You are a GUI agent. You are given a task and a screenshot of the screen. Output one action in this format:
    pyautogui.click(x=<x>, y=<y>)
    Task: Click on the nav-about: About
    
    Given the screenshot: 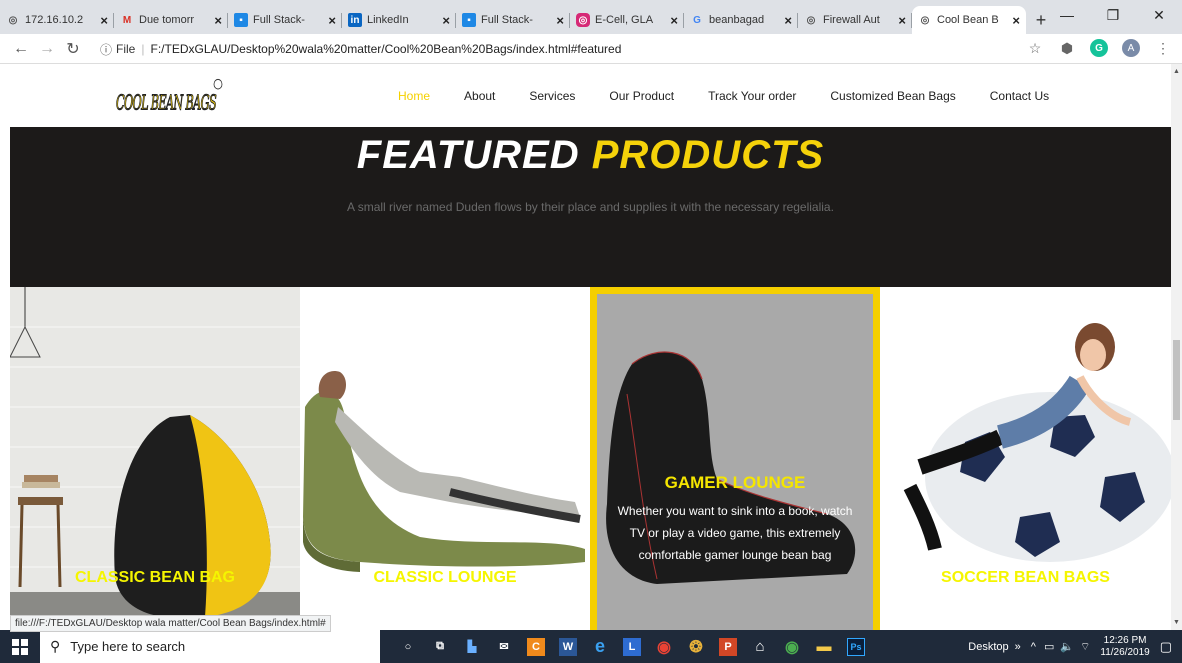 What is the action you would take?
    pyautogui.click(x=479, y=96)
    